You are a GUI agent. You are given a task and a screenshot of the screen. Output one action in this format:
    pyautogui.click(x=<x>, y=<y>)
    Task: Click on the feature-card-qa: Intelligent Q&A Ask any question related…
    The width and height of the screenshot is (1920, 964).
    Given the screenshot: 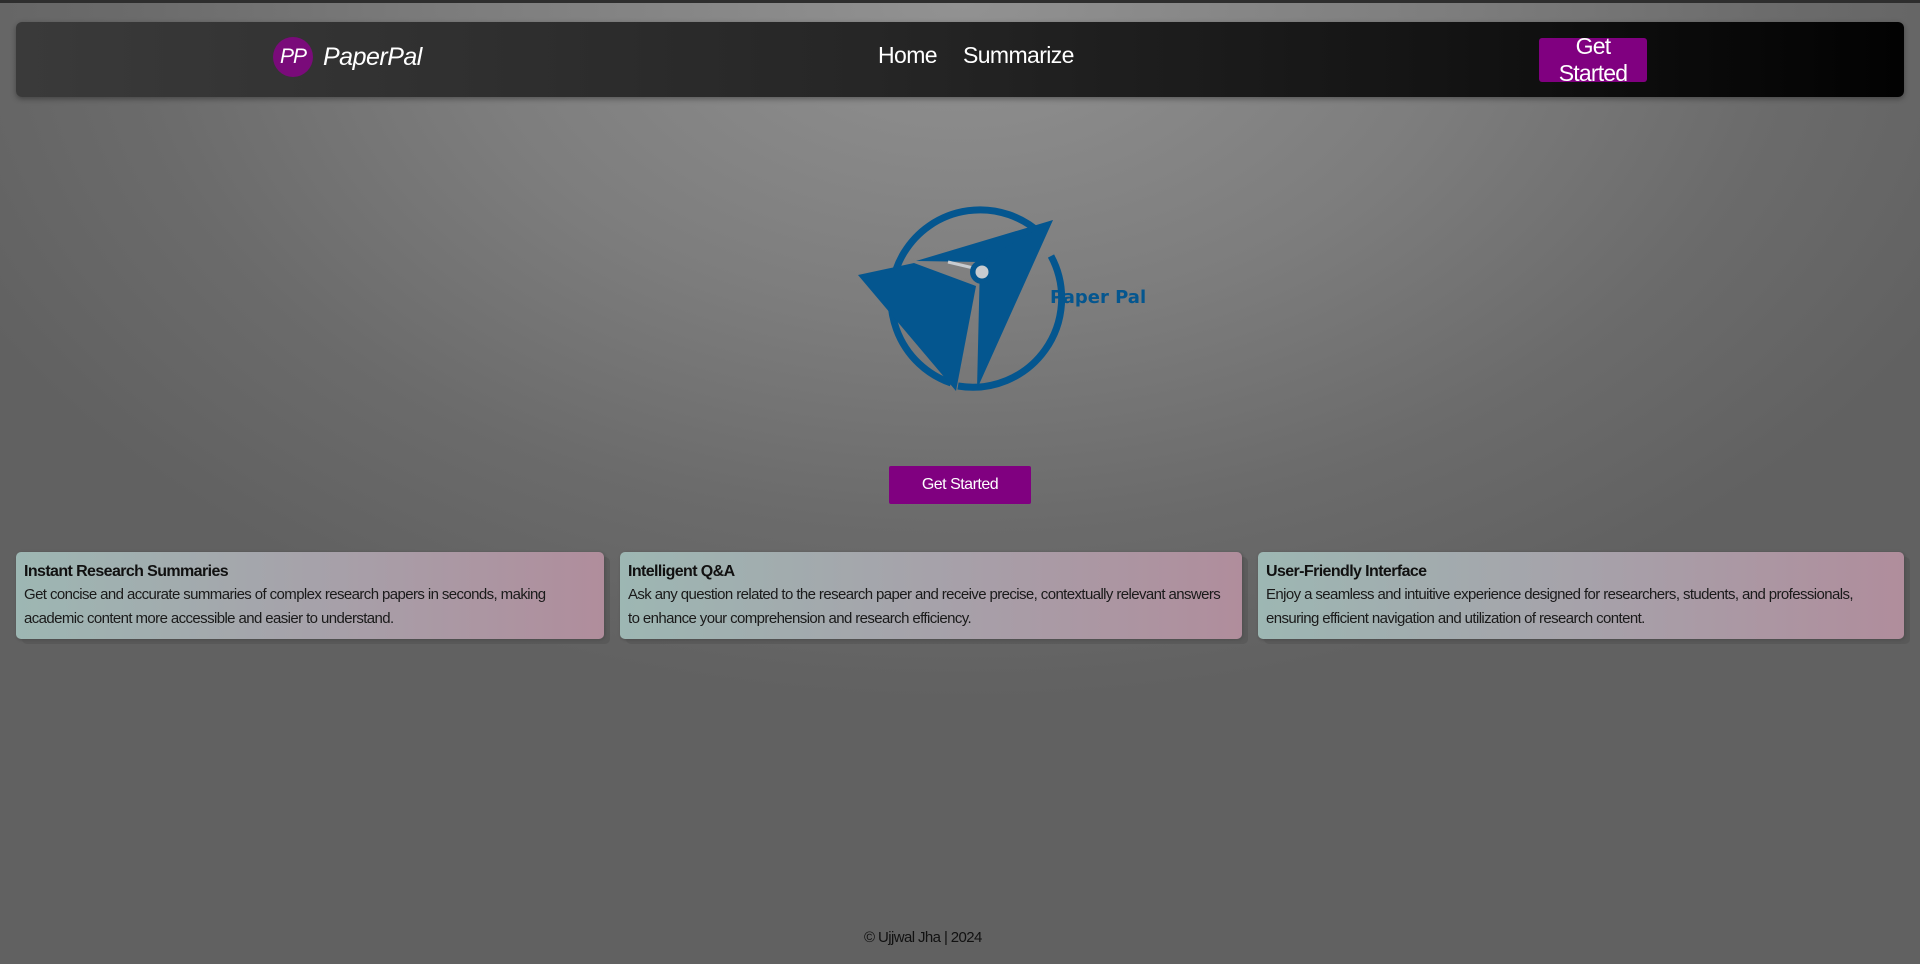 What is the action you would take?
    pyautogui.click(x=931, y=595)
    